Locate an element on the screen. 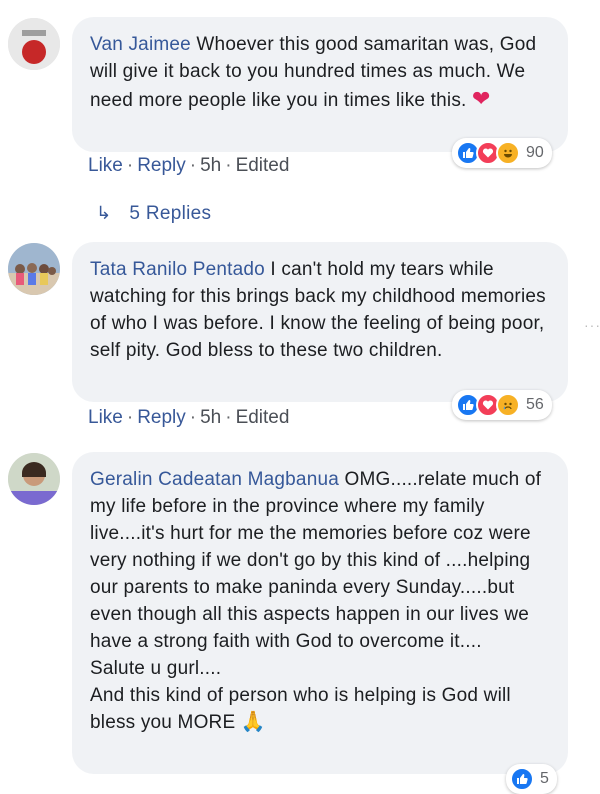 The width and height of the screenshot is (600, 794). reaction-count: 5 is located at coordinates (544, 778).